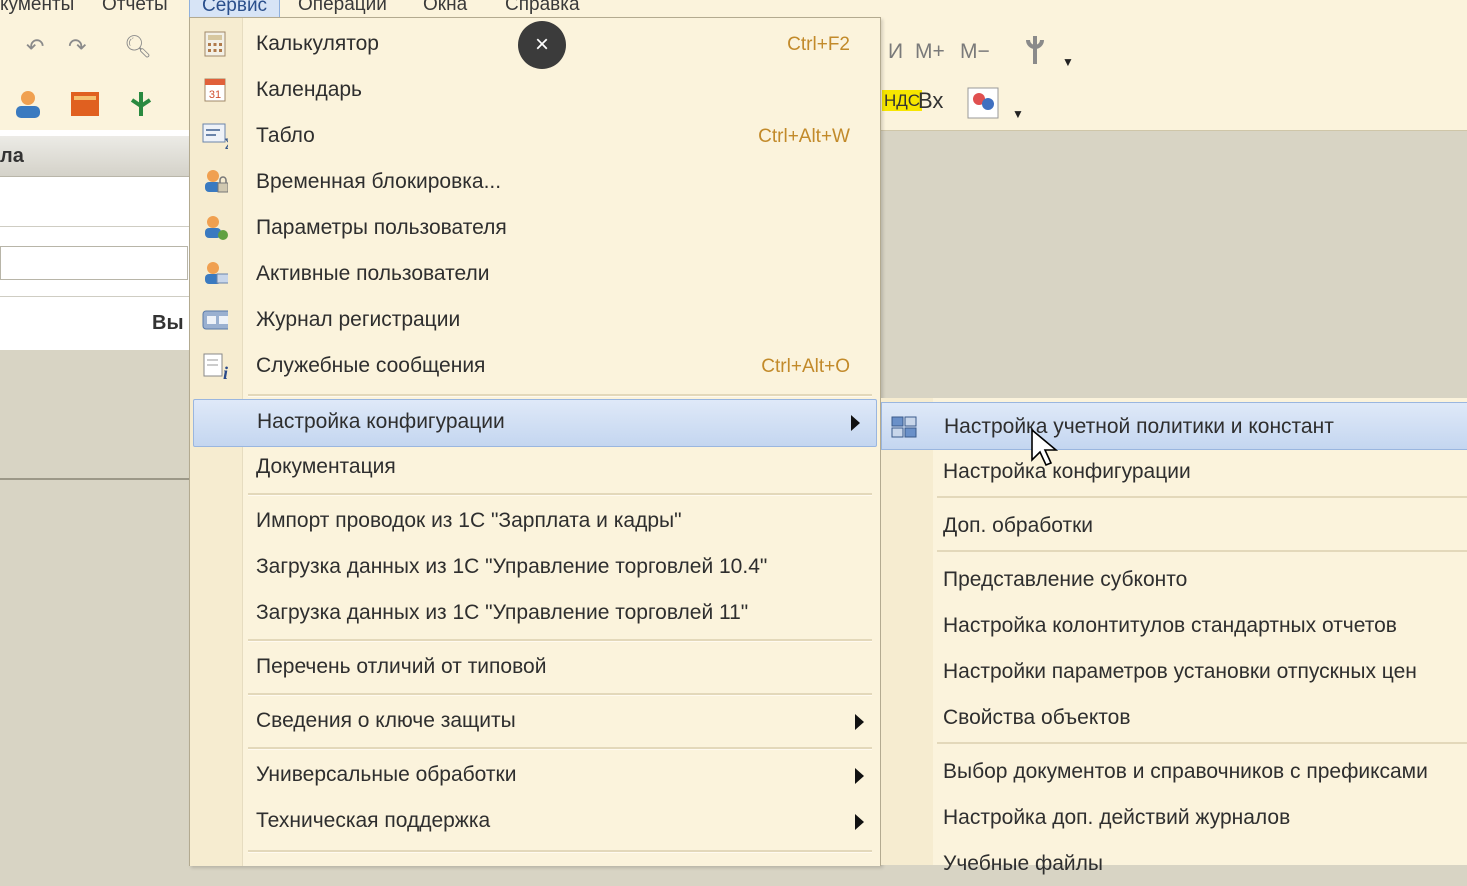  What do you see at coordinates (226, 143) in the screenshot?
I see `svg-text: Σ` at bounding box center [226, 143].